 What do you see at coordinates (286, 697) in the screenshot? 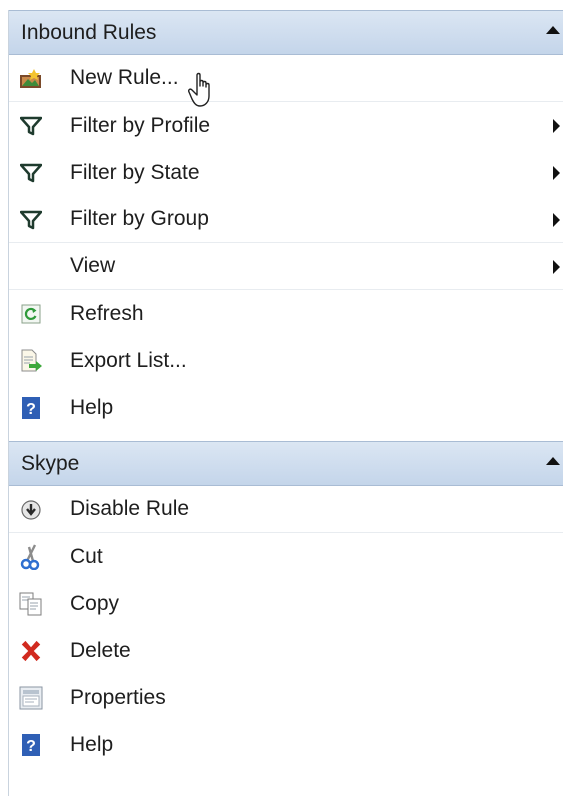
I see `action-properties: Properties` at bounding box center [286, 697].